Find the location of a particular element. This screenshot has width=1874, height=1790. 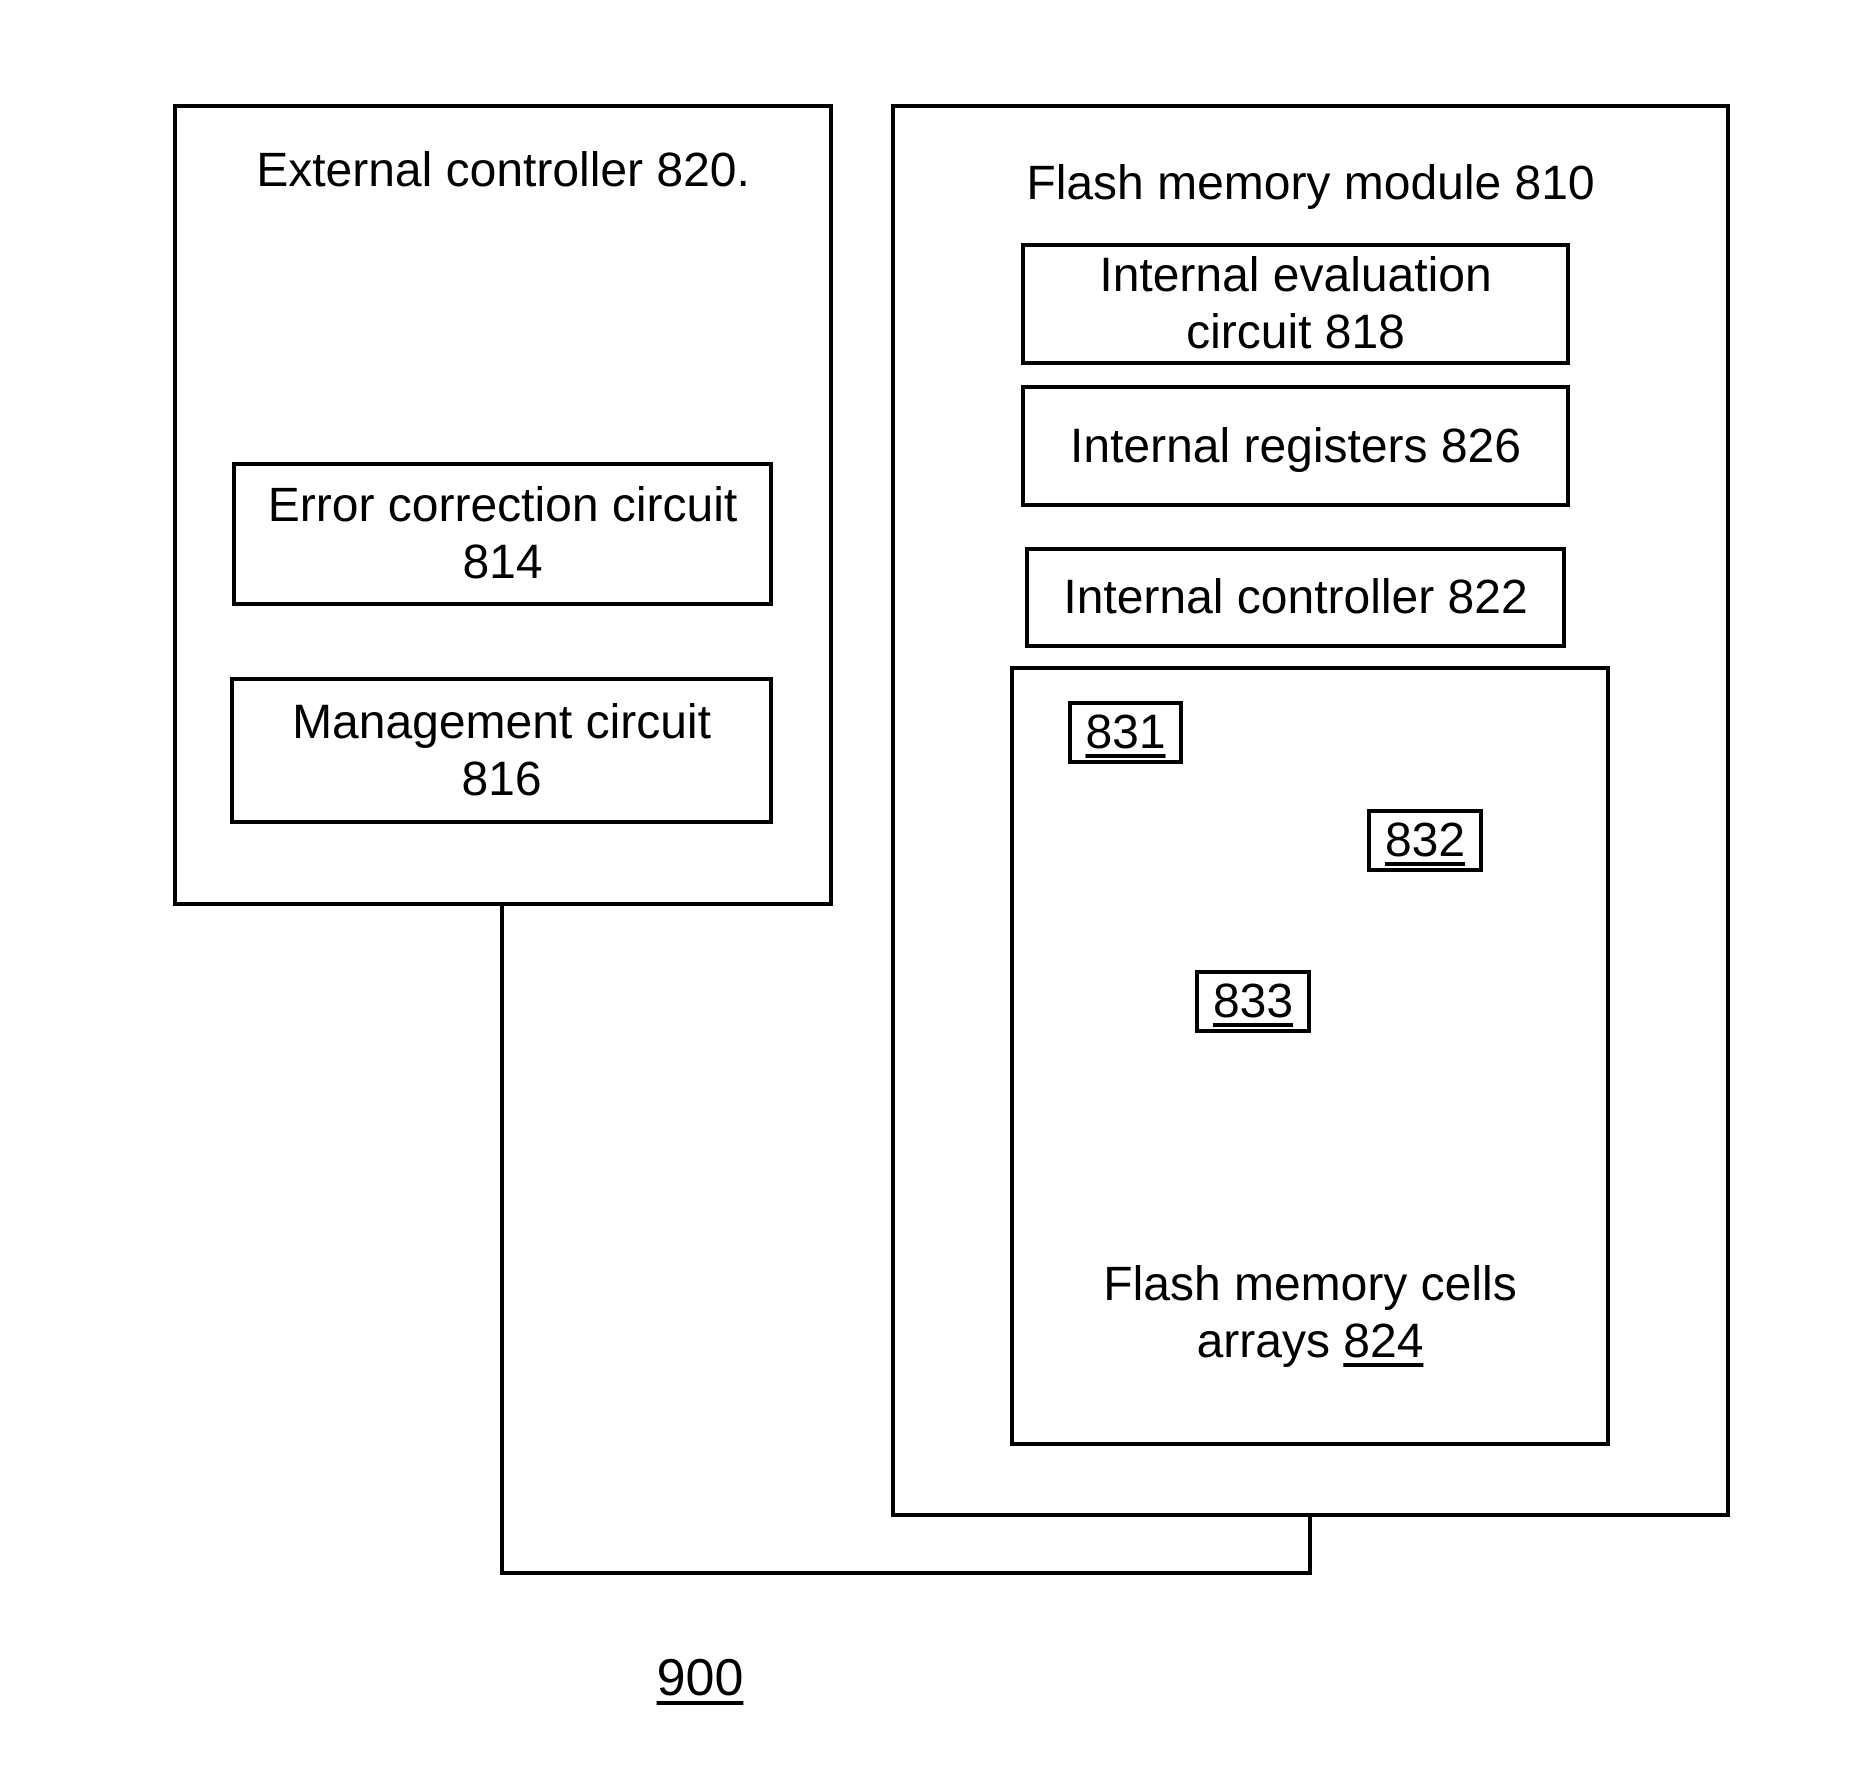

memory-block-832: 832 is located at coordinates (1425, 840).